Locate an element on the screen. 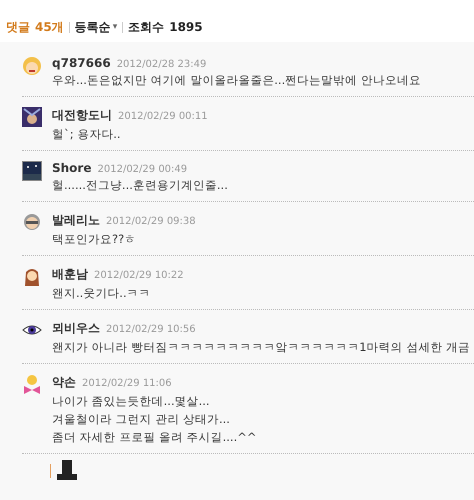  comment-author: q787666 is located at coordinates (81, 63).